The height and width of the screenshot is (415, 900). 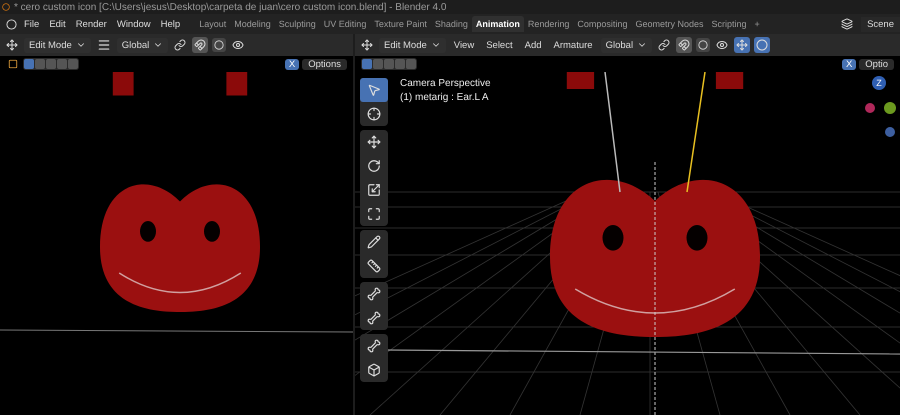 I want to click on select-mode-icons, so click(x=389, y=64).